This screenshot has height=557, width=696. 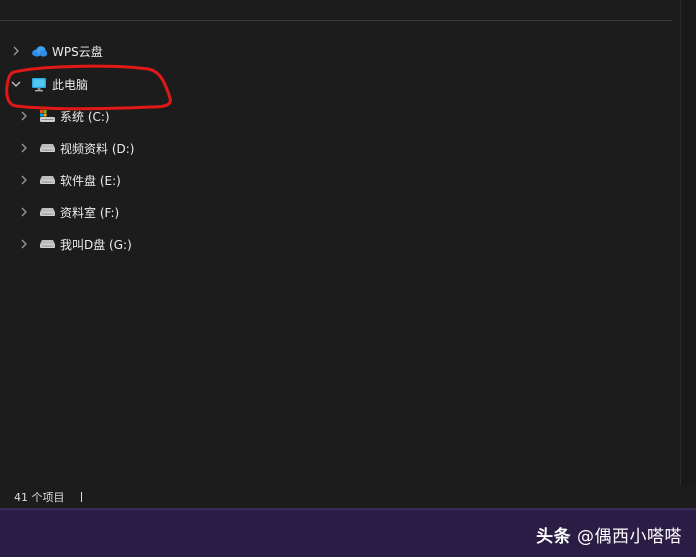 I want to click on nav-item-wps-cloud: WPS云盘, so click(x=56, y=51).